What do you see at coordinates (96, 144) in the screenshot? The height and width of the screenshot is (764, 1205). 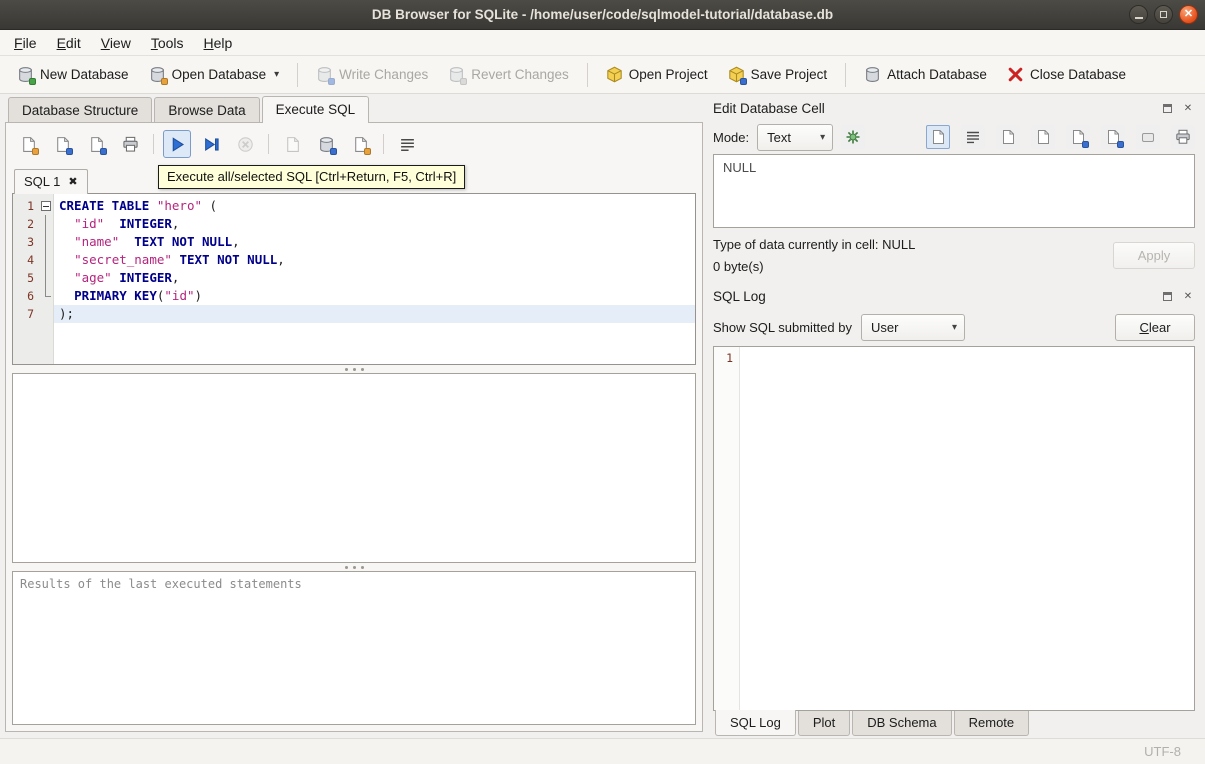 I see `save-sql-as-icon` at bounding box center [96, 144].